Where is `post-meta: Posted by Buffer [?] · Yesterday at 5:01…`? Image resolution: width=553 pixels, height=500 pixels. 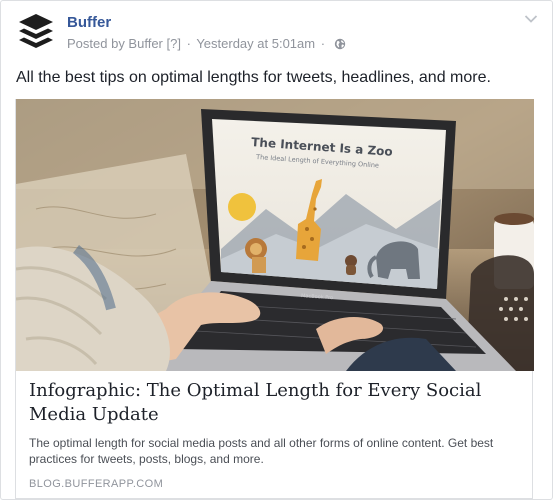
post-meta: Posted by Buffer [?] · Yesterday at 5:01… is located at coordinates (206, 43).